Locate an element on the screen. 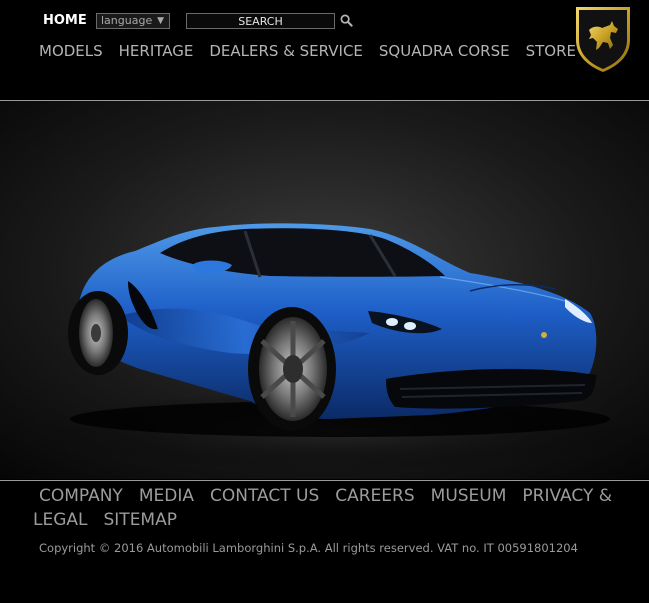 The image size is (649, 603). utility-bar: HOME language ▼ is located at coordinates (324, 20).